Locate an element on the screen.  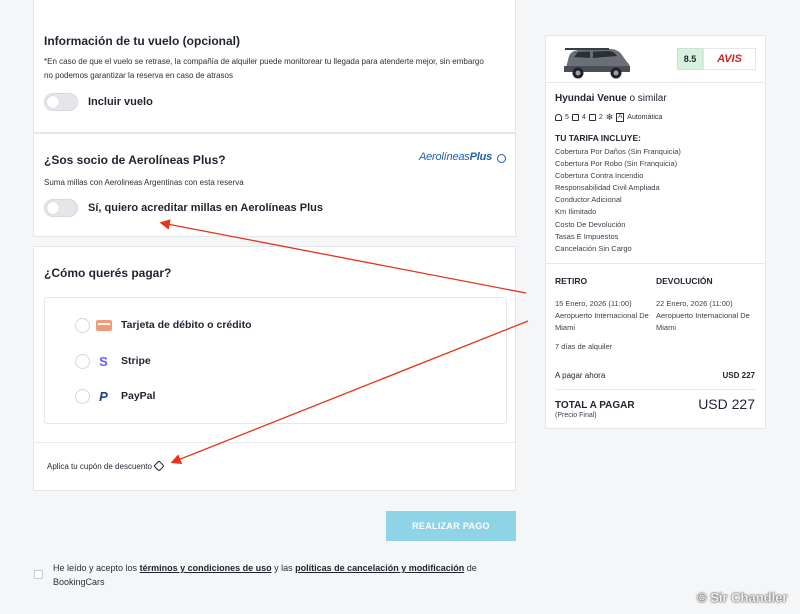
total-value: USD 227 is located at coordinates (726, 404).